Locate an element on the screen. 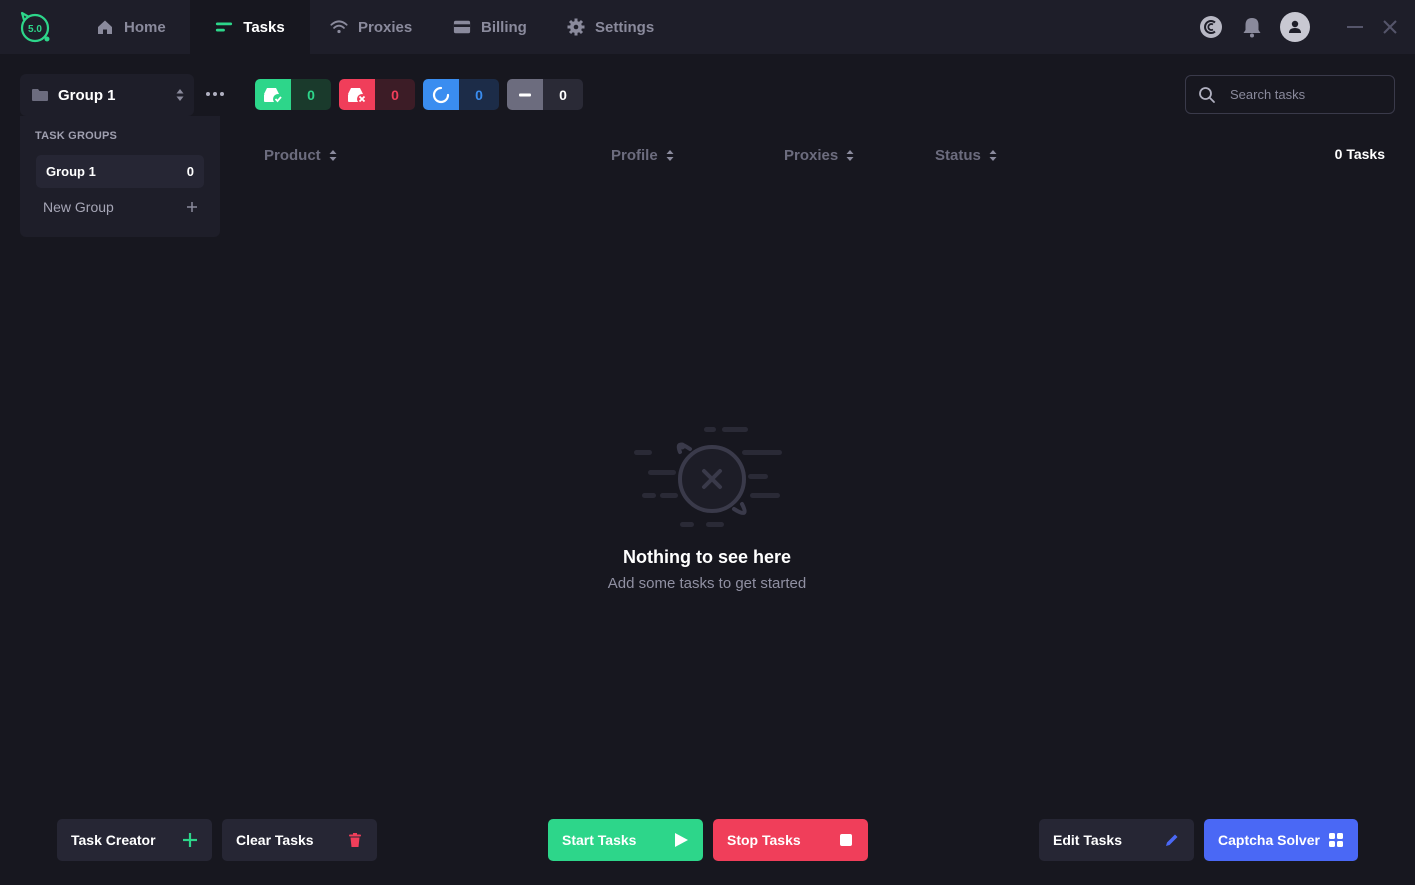 Image resolution: width=1415 pixels, height=885 pixels. nav-billing-label: Billing is located at coordinates (504, 27).